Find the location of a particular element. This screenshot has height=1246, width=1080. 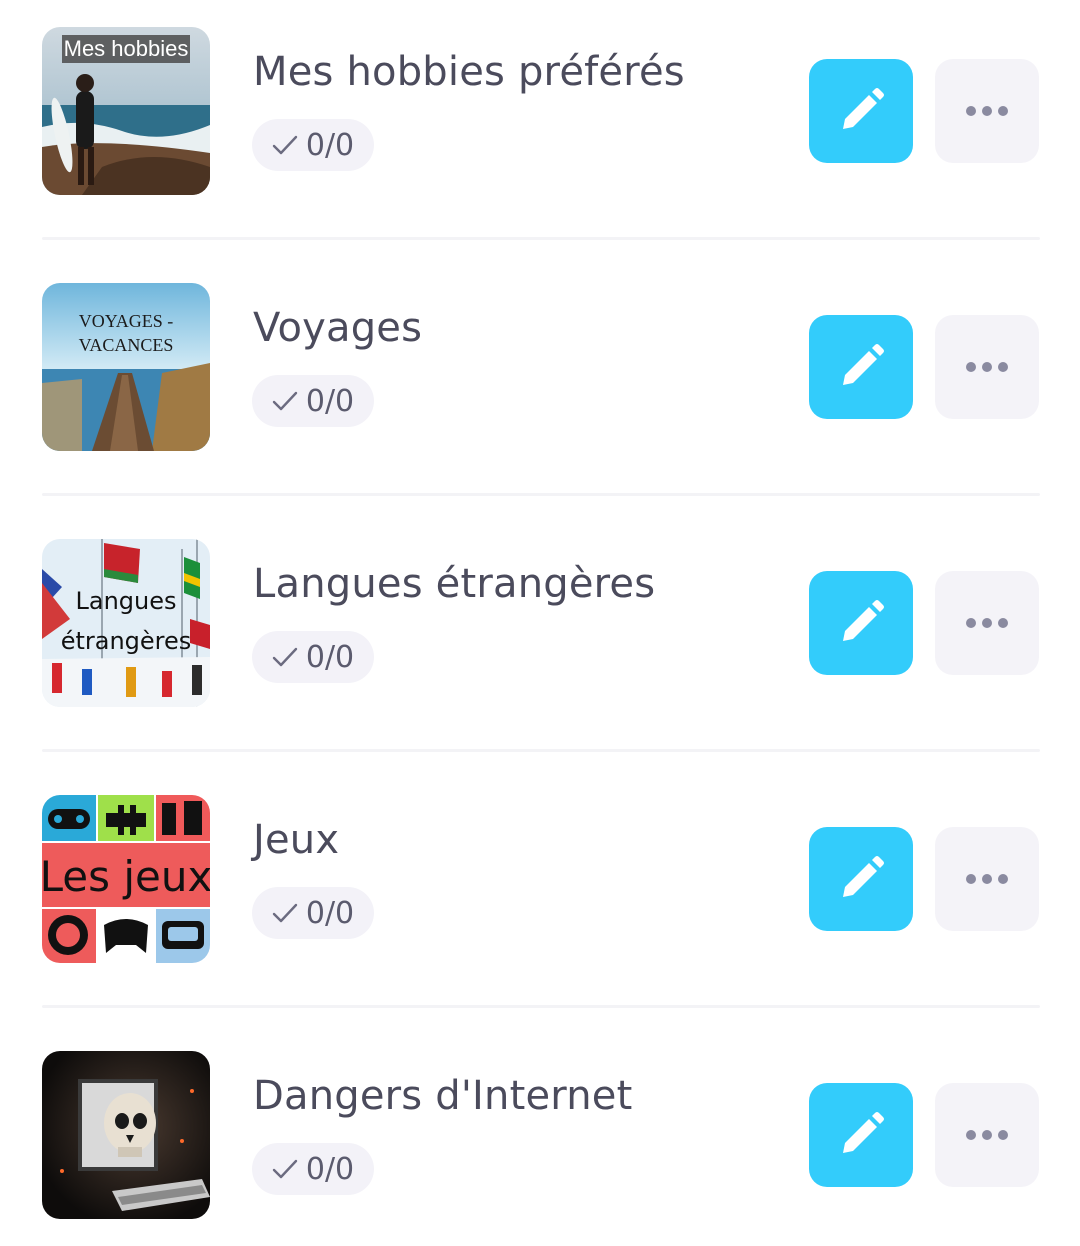

thumbnail-voyages: VOYAGES - VACANCES is located at coordinates (126, 367).